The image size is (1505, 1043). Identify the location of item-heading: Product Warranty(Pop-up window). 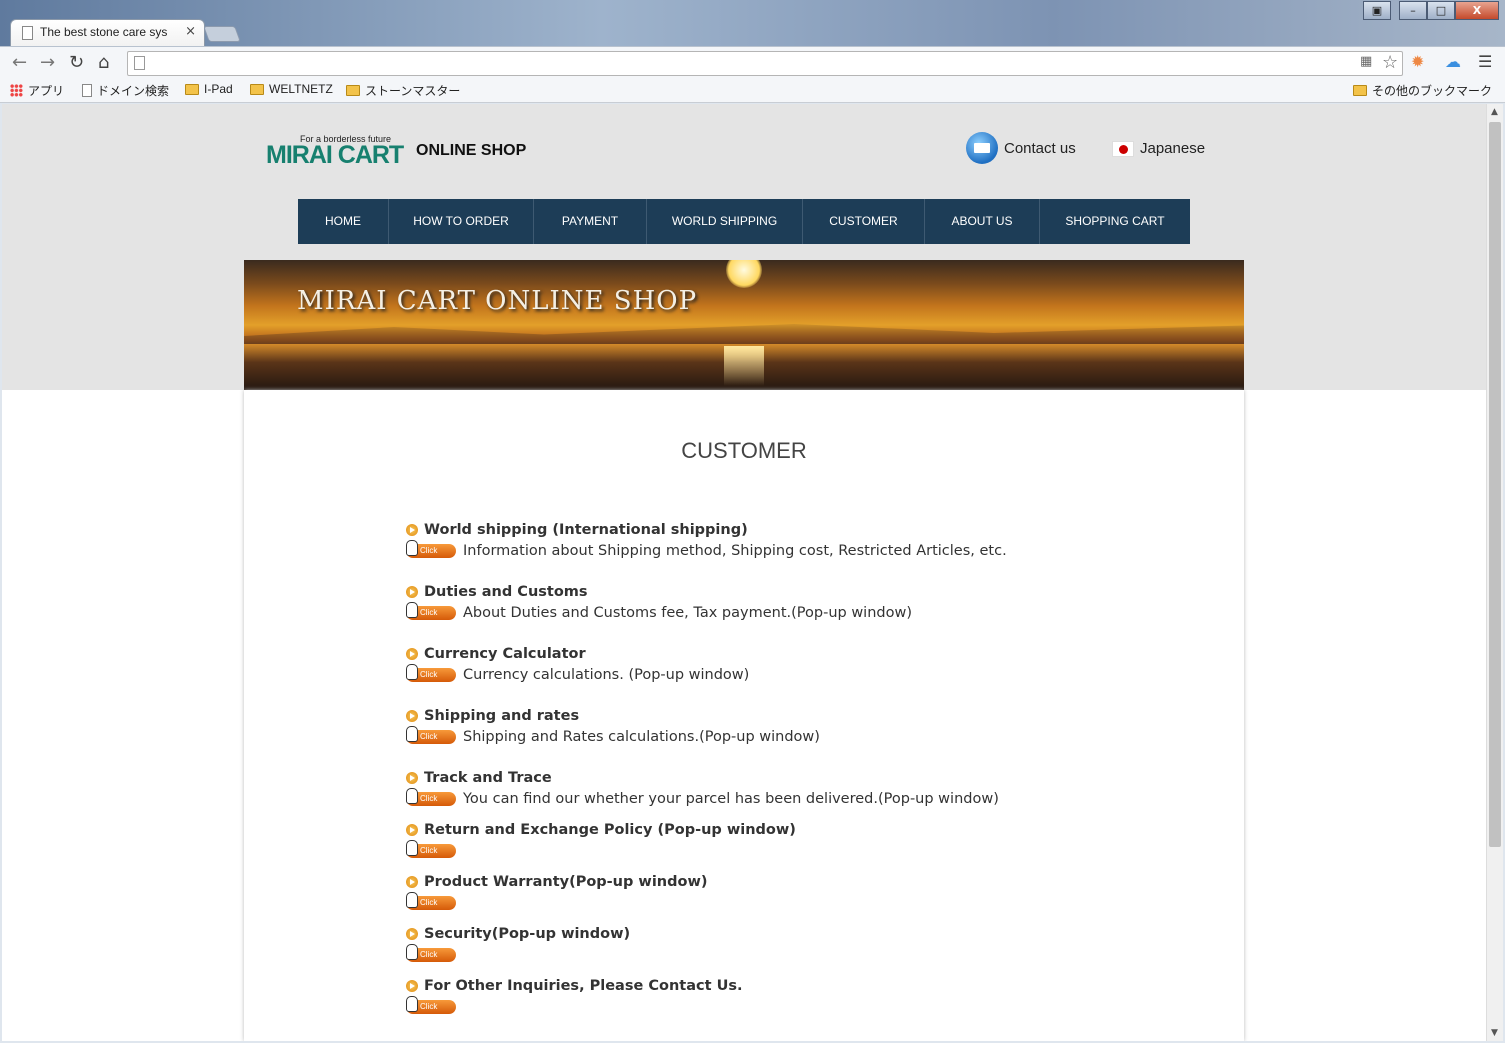
(566, 882).